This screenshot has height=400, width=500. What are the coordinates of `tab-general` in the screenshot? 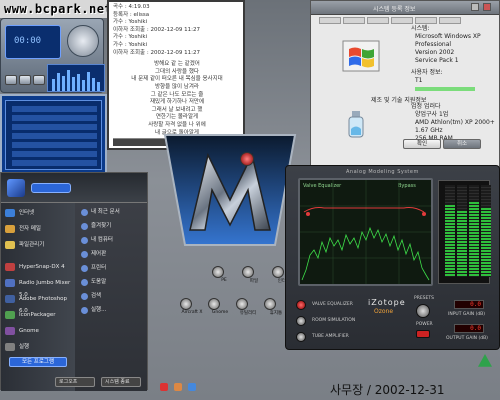 It's located at (330, 20).